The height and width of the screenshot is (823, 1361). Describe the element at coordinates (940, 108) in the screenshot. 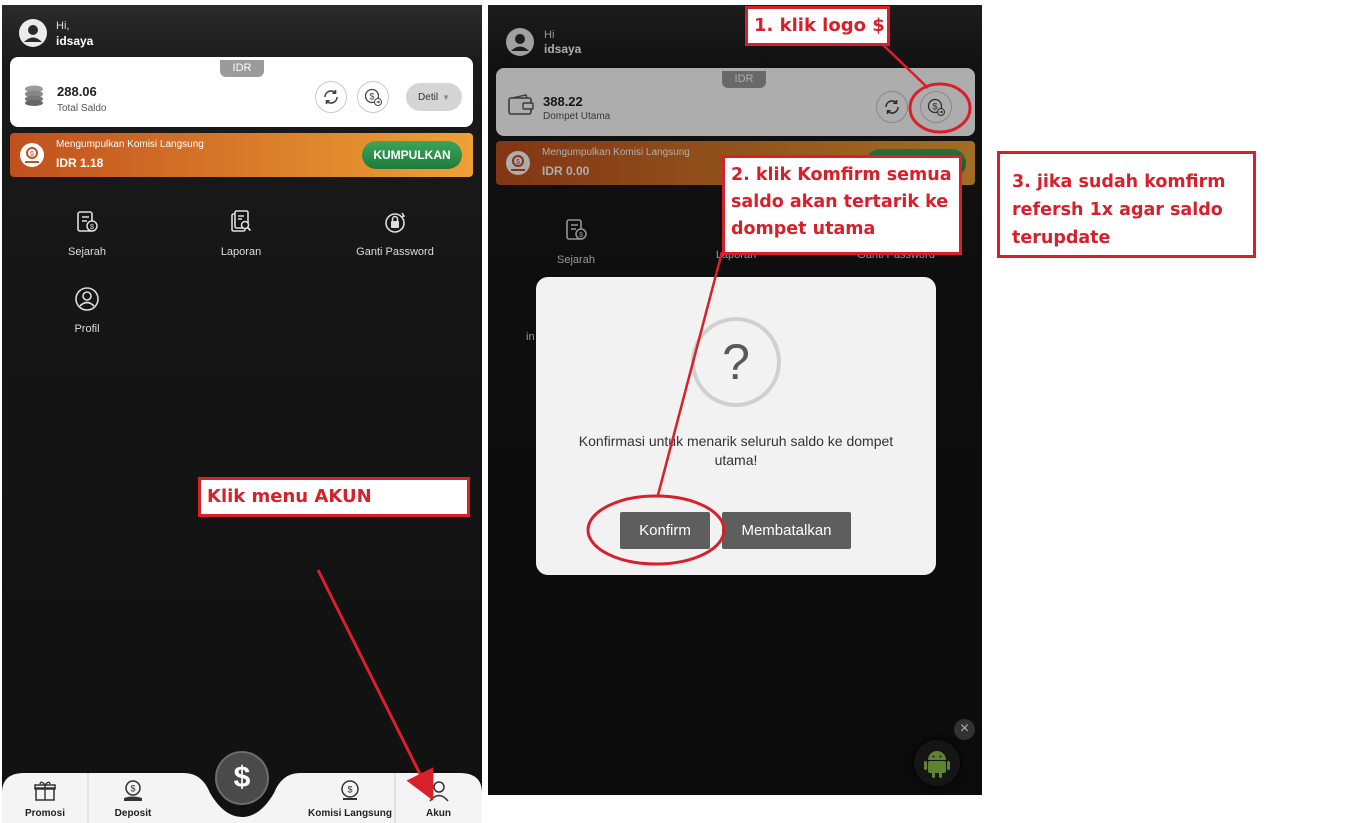

I see `circle-dollar-logo` at that location.